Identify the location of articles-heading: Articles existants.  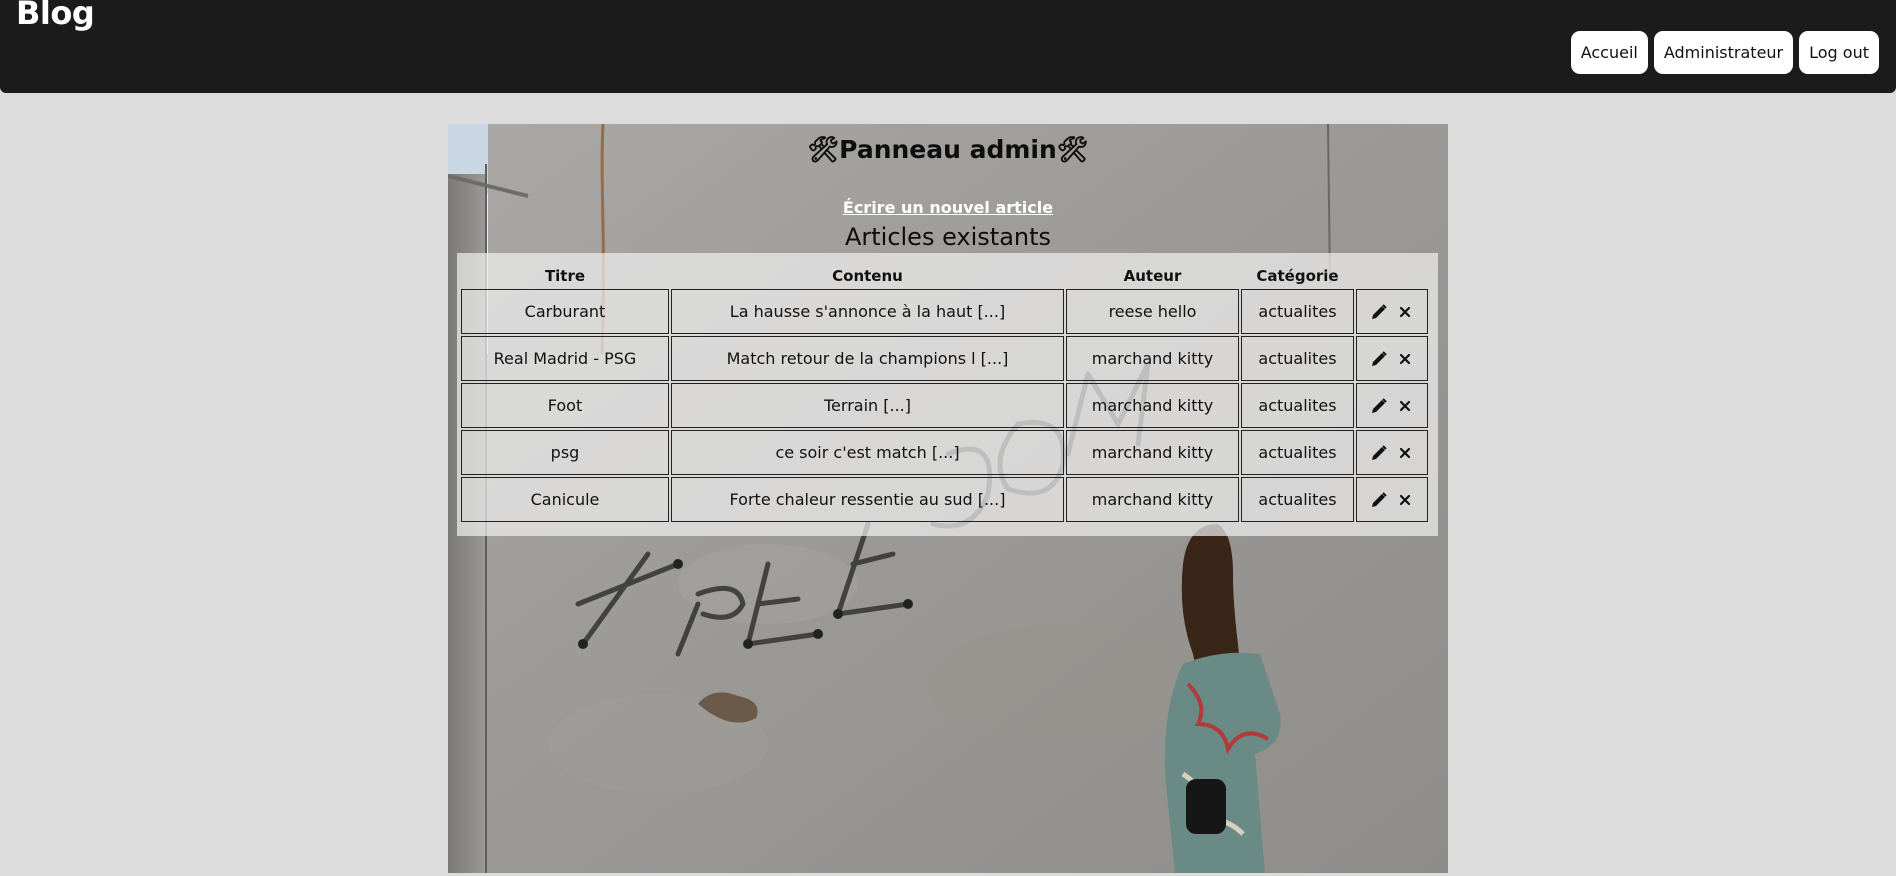
(948, 237).